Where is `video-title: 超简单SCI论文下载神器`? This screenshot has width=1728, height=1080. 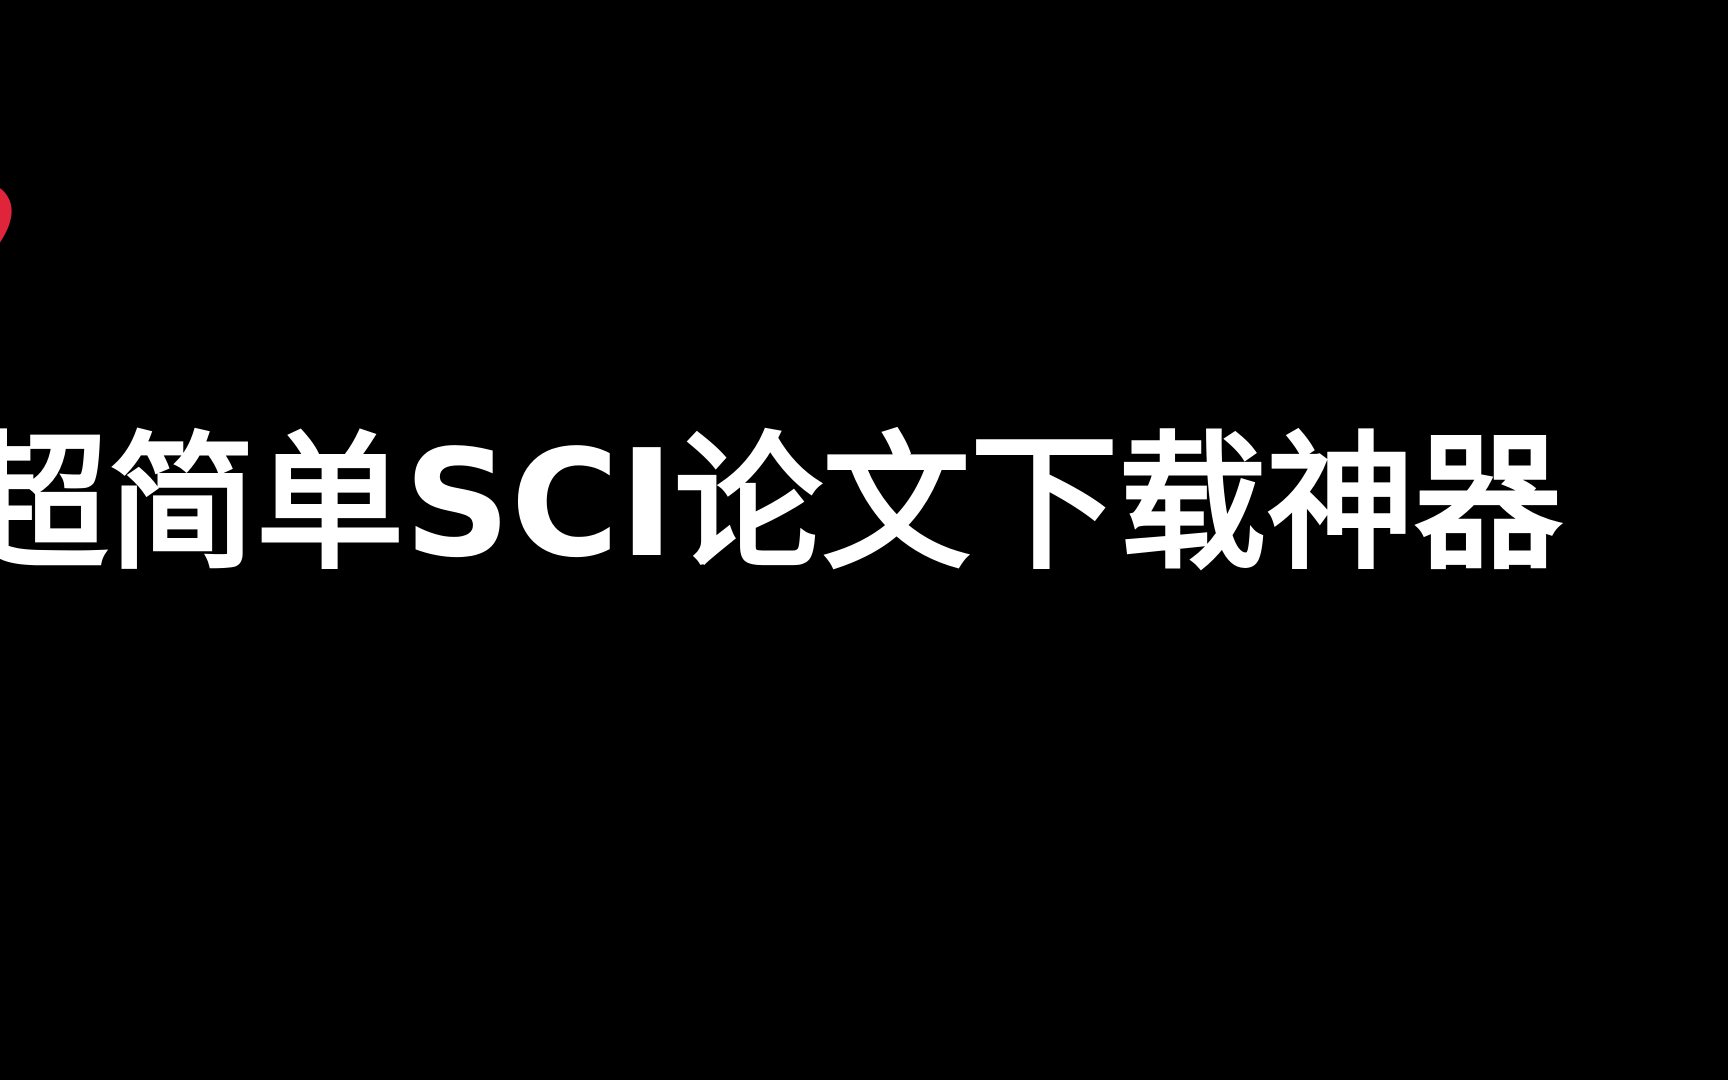 video-title: 超简单SCI论文下载神器 is located at coordinates (781, 504).